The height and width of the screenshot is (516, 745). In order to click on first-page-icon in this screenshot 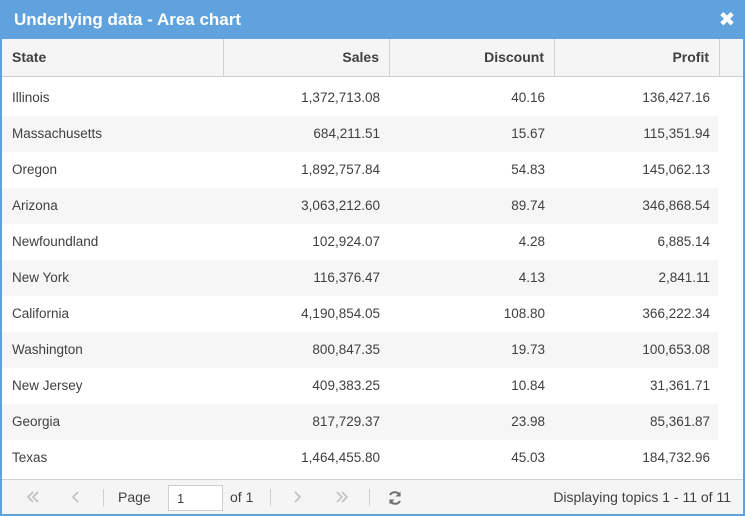, I will do `click(33, 497)`.